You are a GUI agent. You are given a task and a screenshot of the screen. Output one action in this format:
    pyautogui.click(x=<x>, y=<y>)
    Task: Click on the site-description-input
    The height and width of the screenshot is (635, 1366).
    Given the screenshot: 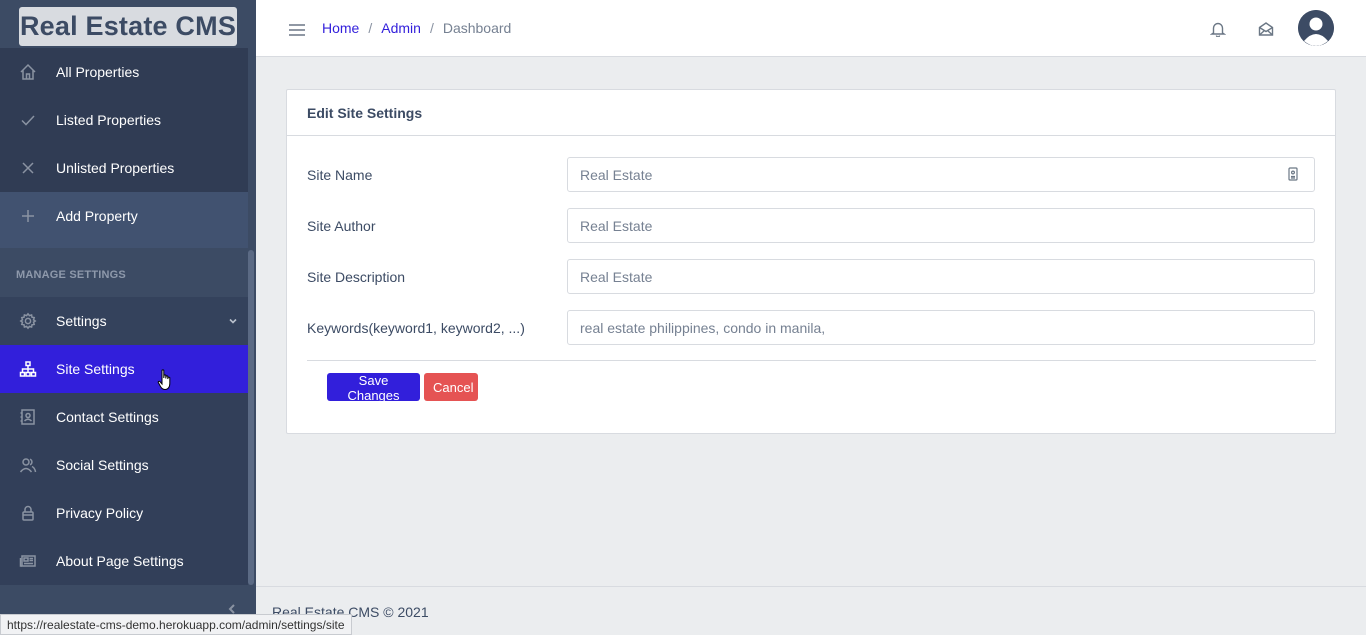 What is the action you would take?
    pyautogui.click(x=941, y=276)
    